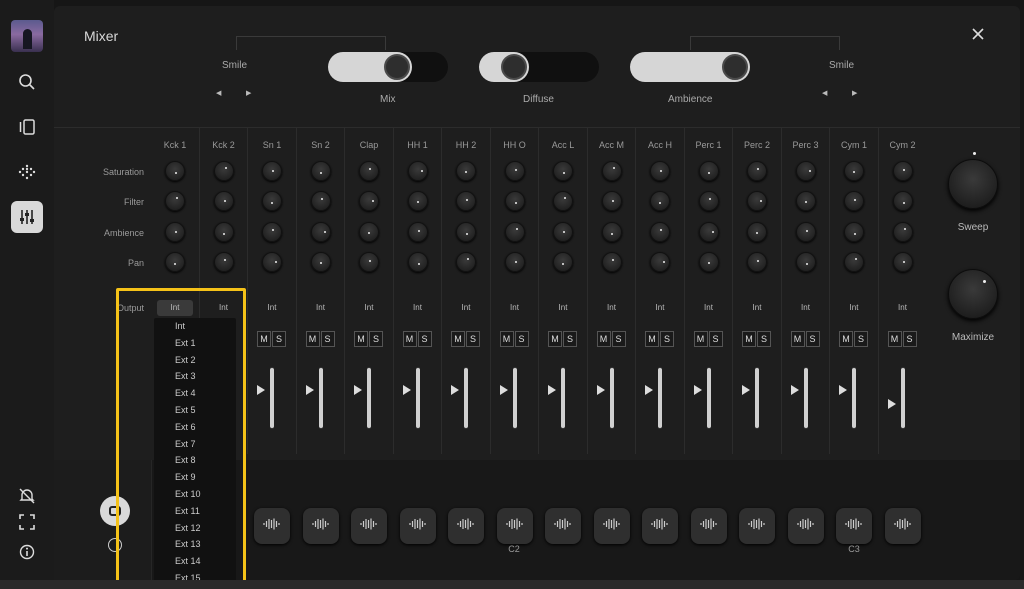  Describe the element at coordinates (248, 93) in the screenshot. I see `smile-left-next-arrow: ▶` at that location.